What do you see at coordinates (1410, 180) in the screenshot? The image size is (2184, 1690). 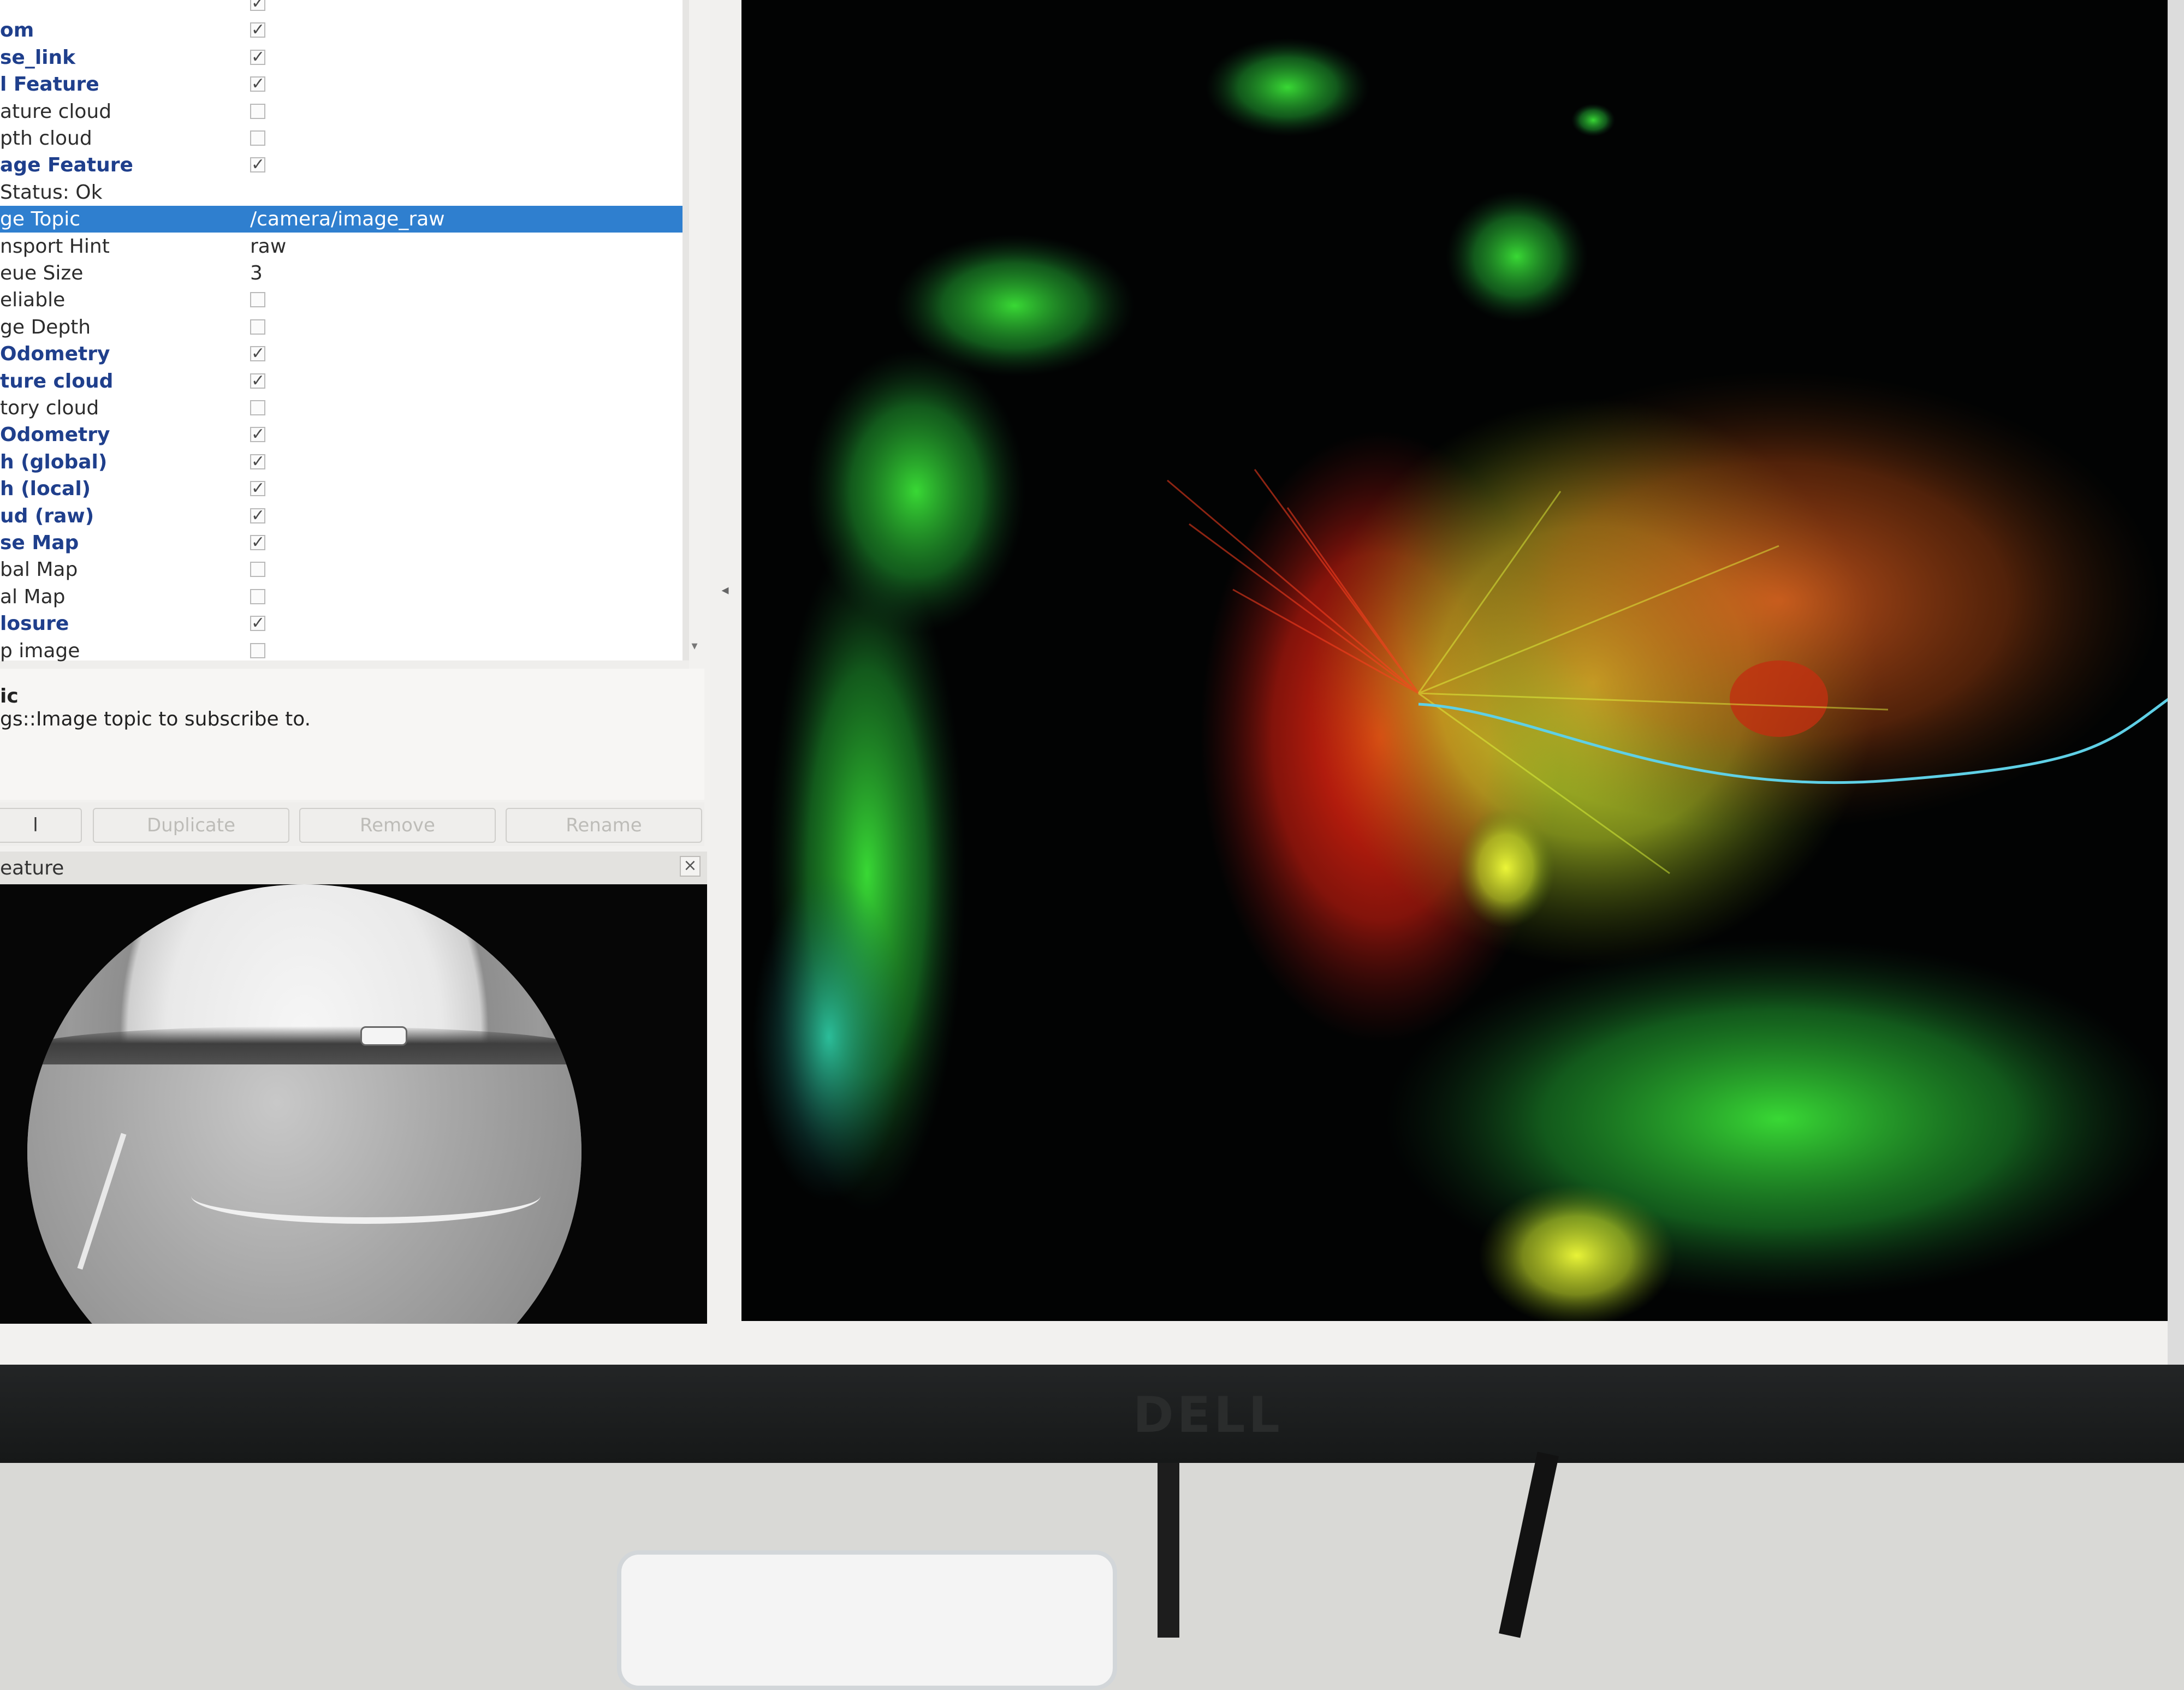 I see `vegetation-top` at bounding box center [1410, 180].